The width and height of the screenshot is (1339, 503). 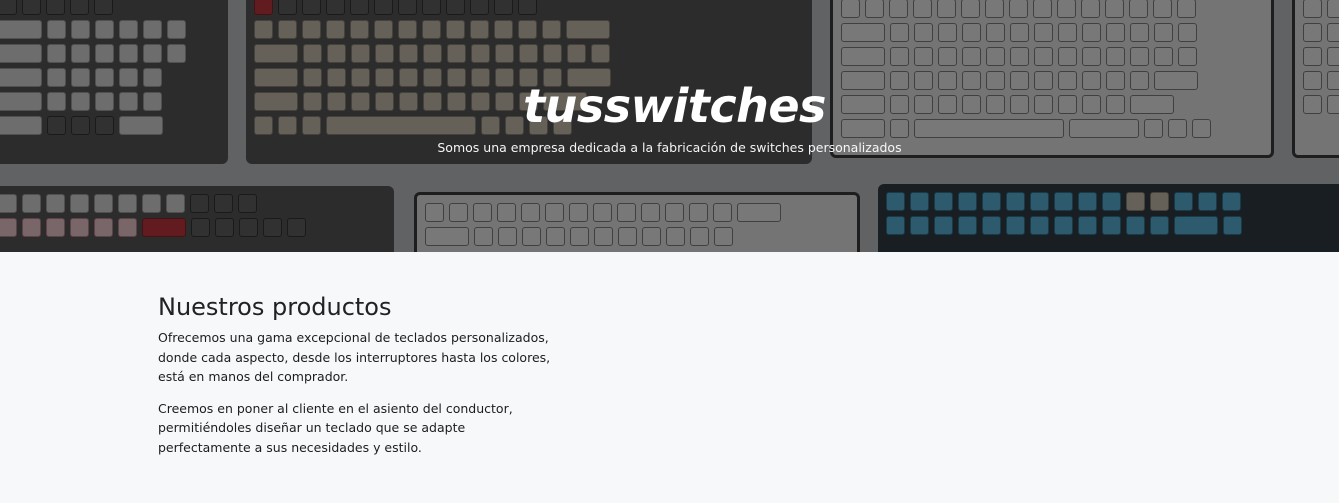 I want to click on site-title: tusswitches, so click(x=674, y=106).